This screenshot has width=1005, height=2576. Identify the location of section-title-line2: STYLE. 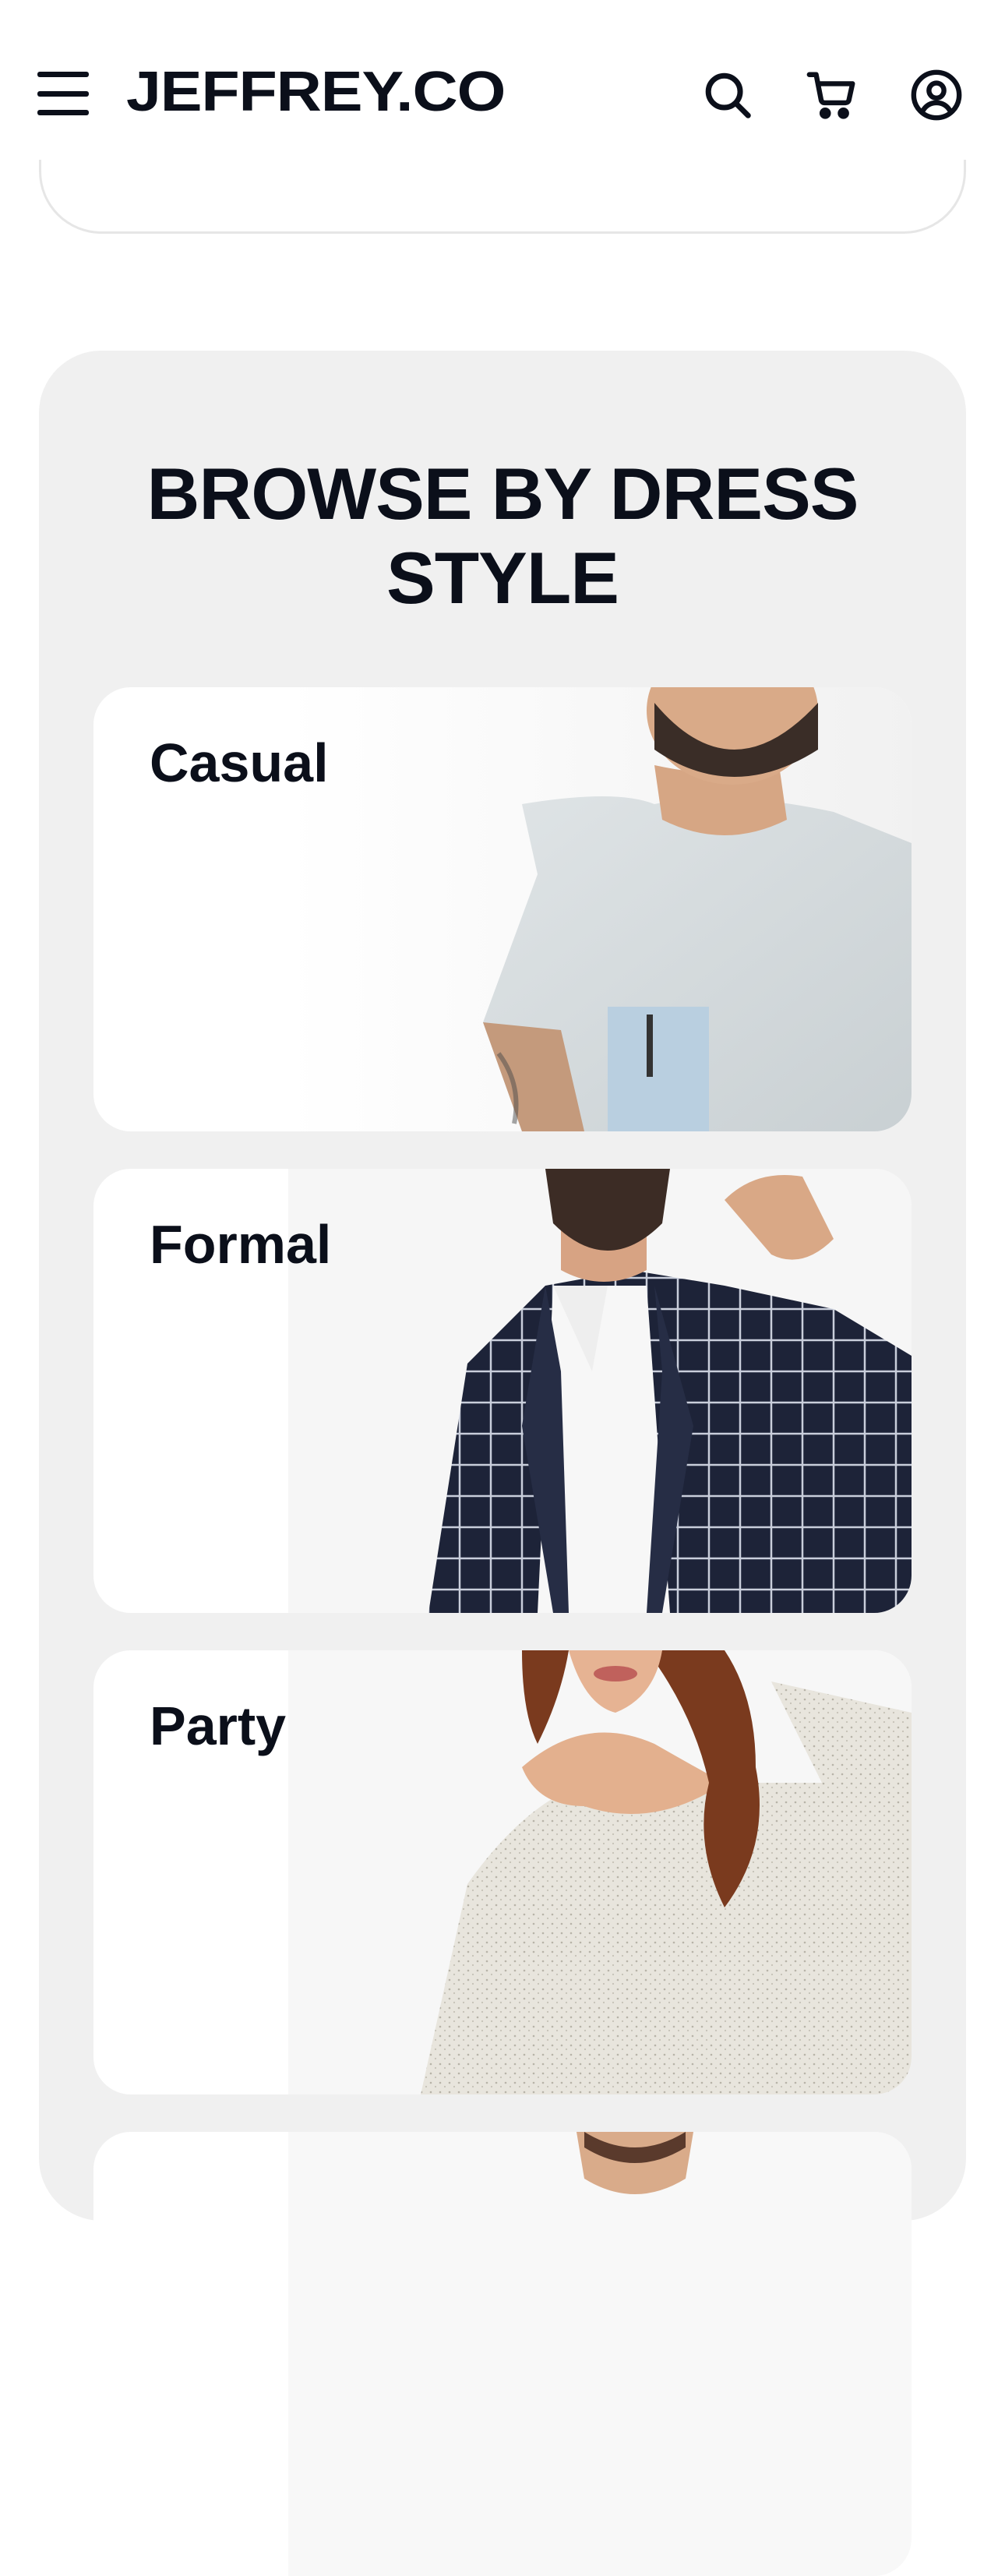
(503, 578).